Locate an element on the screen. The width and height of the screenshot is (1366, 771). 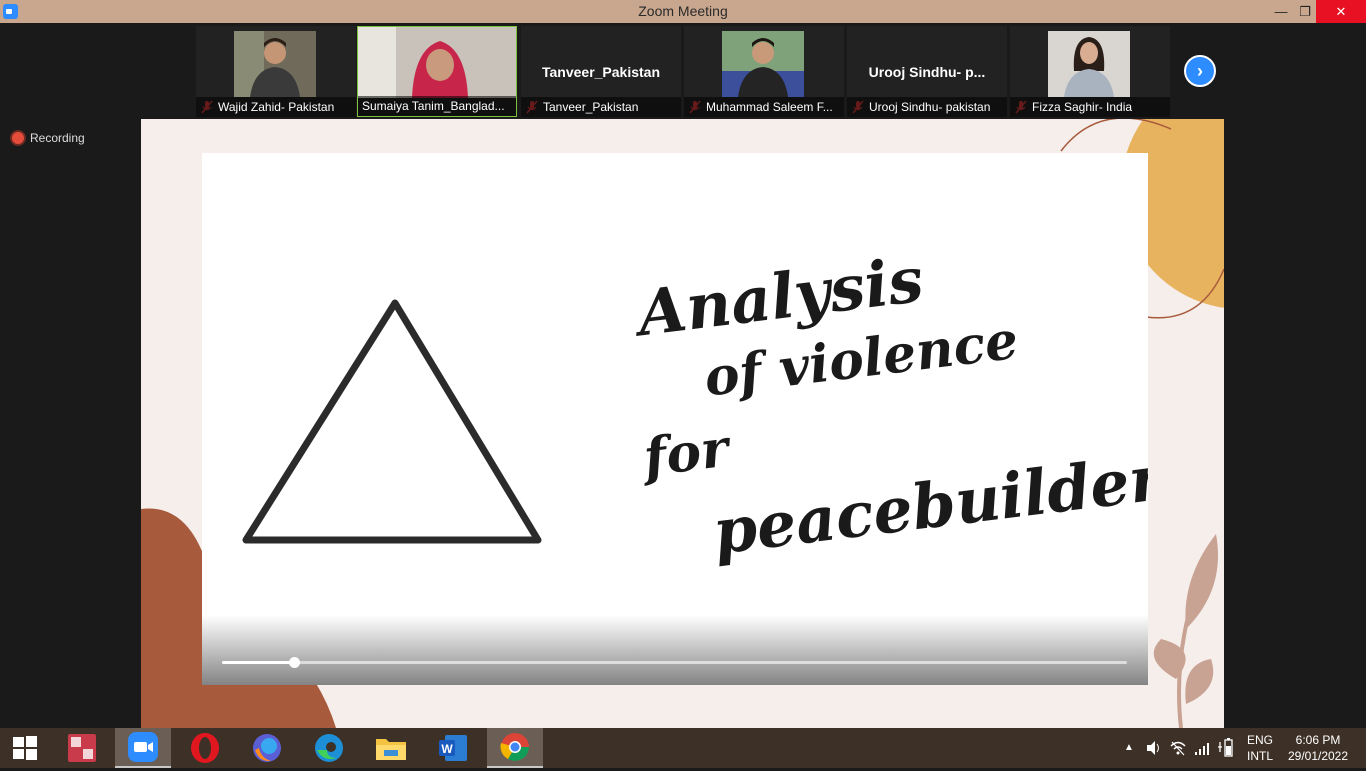
cellular-signal-icon is located at coordinates (1202, 749).